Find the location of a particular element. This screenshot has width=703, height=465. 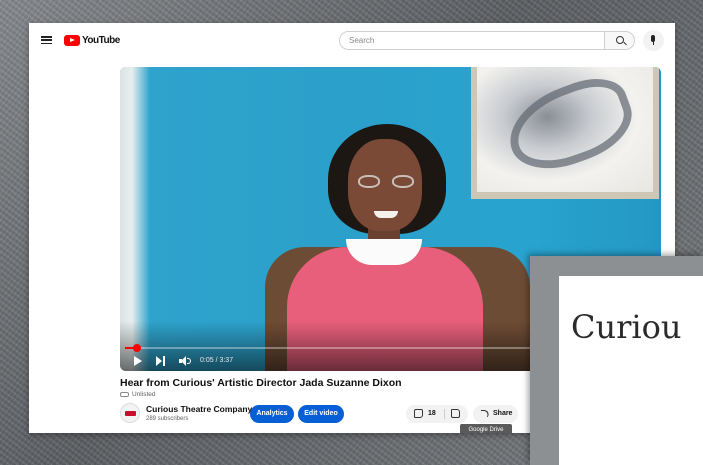

speaker-smile is located at coordinates (386, 214).